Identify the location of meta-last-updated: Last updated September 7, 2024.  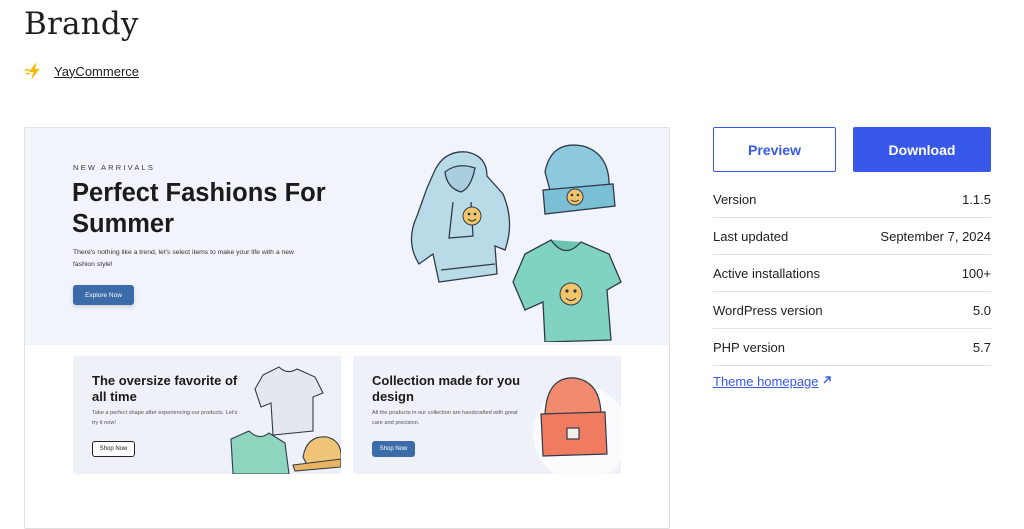
(852, 237).